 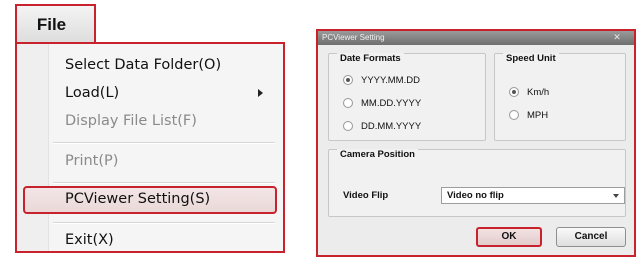 What do you see at coordinates (531, 59) in the screenshot?
I see `speed-unit-title: Speed Unit` at bounding box center [531, 59].